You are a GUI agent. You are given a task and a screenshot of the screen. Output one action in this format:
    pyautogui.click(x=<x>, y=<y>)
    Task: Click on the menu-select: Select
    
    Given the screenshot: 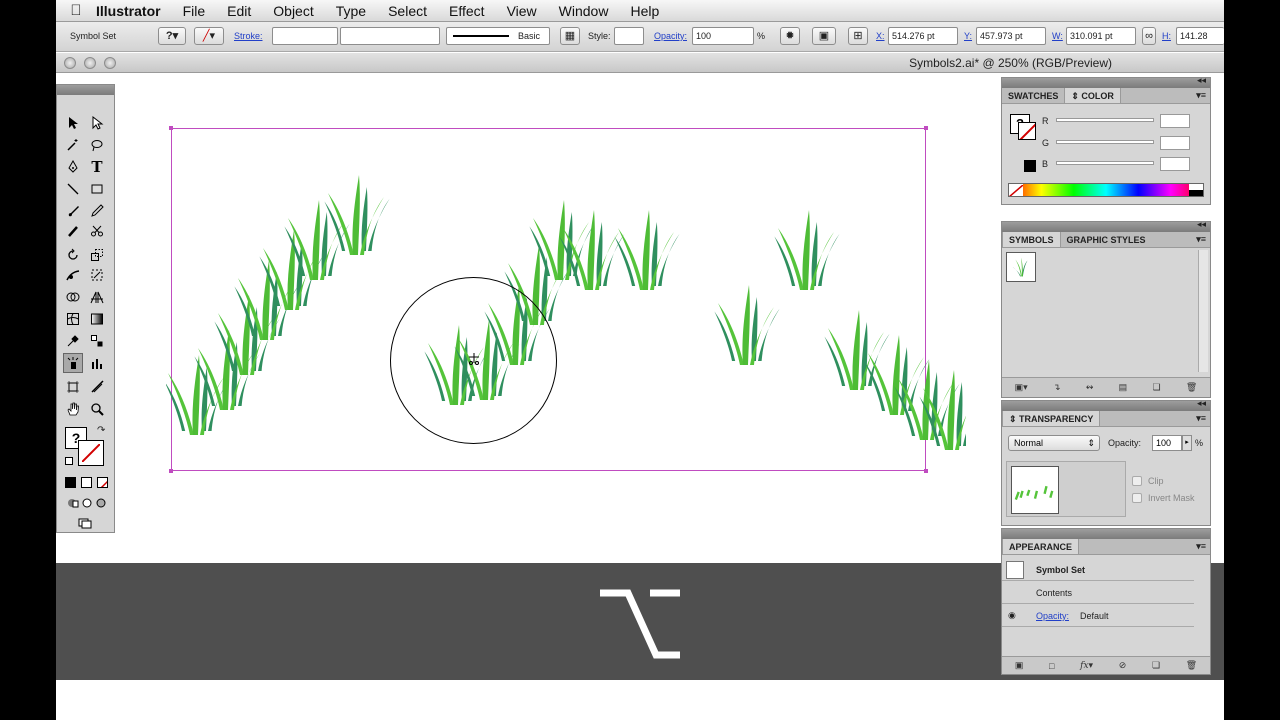 What is the action you would take?
    pyautogui.click(x=407, y=11)
    